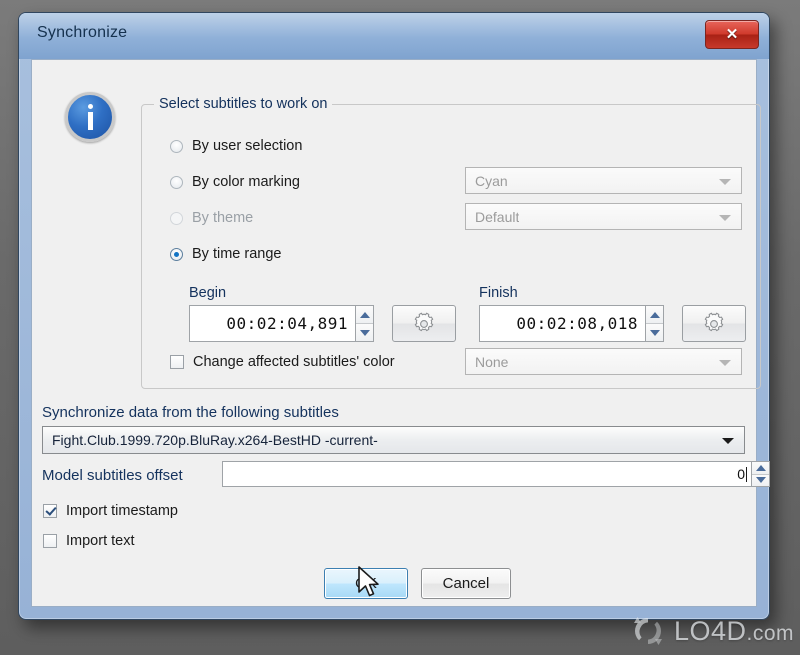  I want to click on import-text-checkbox, so click(50, 541).